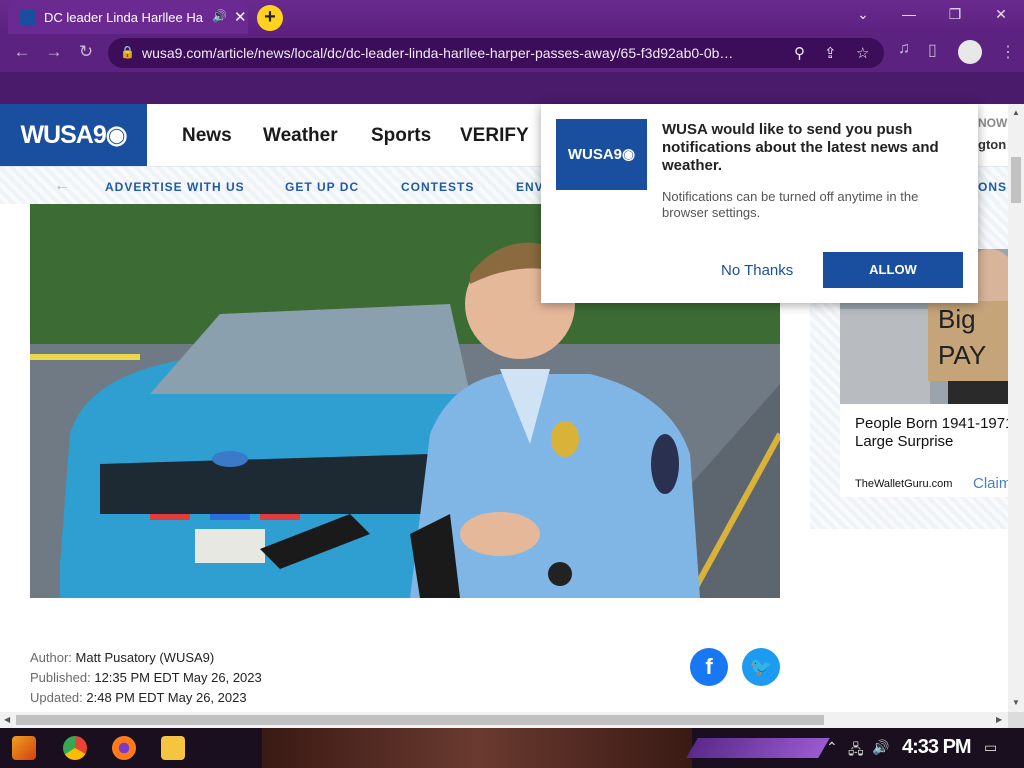 The image size is (1024, 768). What do you see at coordinates (970, 52) in the screenshot?
I see `profile-avatar` at bounding box center [970, 52].